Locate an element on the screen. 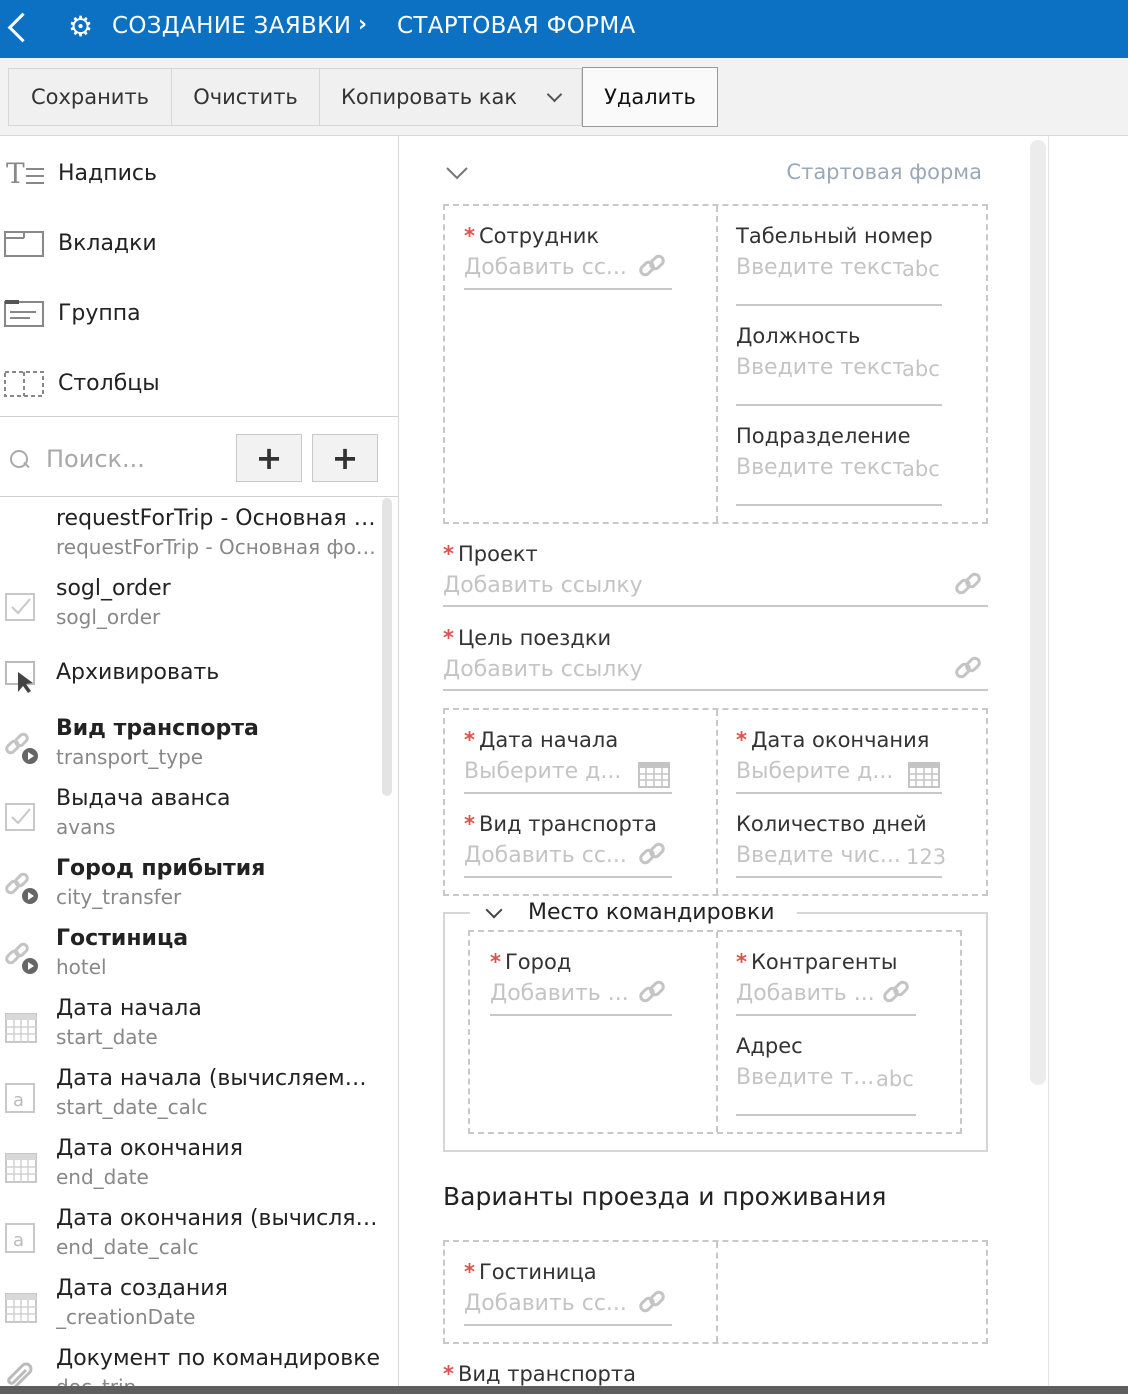 Image resolution: width=1128 pixels, height=1394 pixels. group-icon is located at coordinates (24, 313).